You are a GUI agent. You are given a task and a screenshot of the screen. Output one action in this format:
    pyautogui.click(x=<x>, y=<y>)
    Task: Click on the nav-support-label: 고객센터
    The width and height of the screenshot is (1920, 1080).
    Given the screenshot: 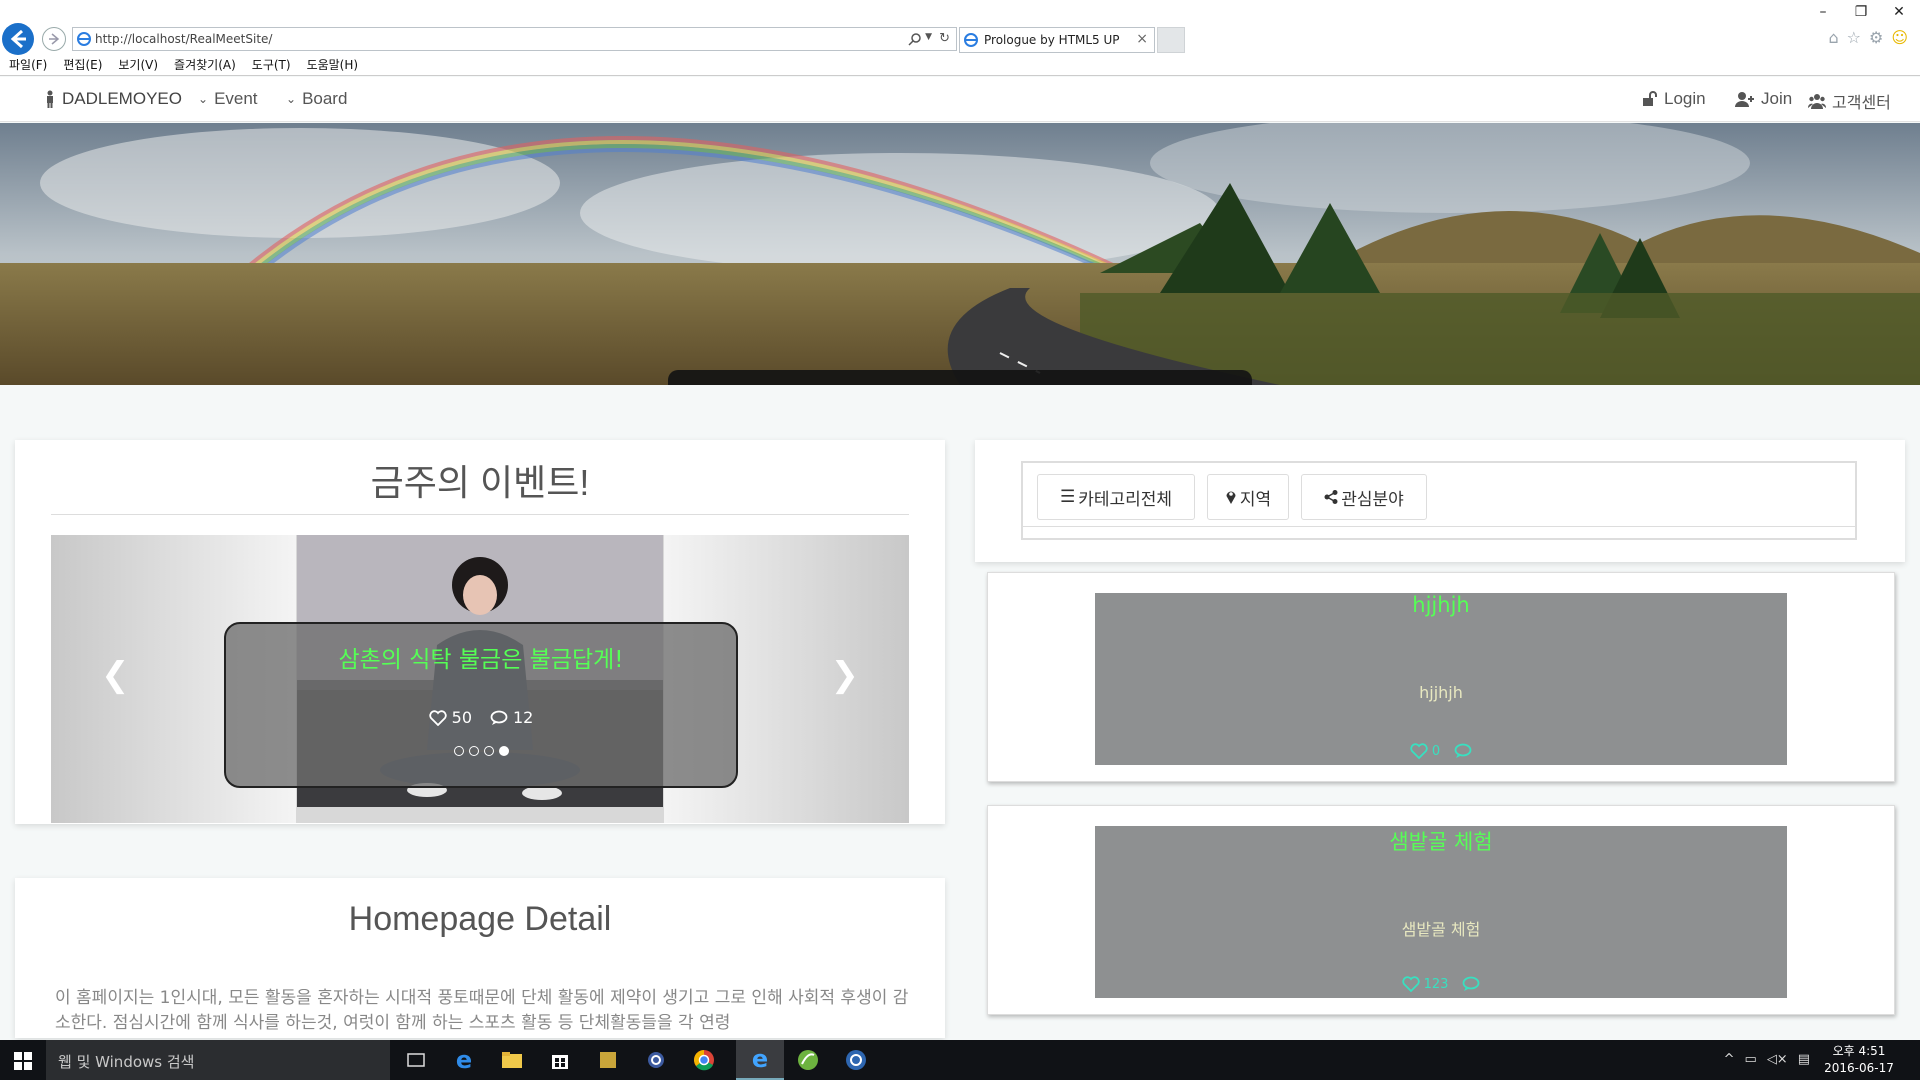 What is the action you would take?
    pyautogui.click(x=1861, y=103)
    